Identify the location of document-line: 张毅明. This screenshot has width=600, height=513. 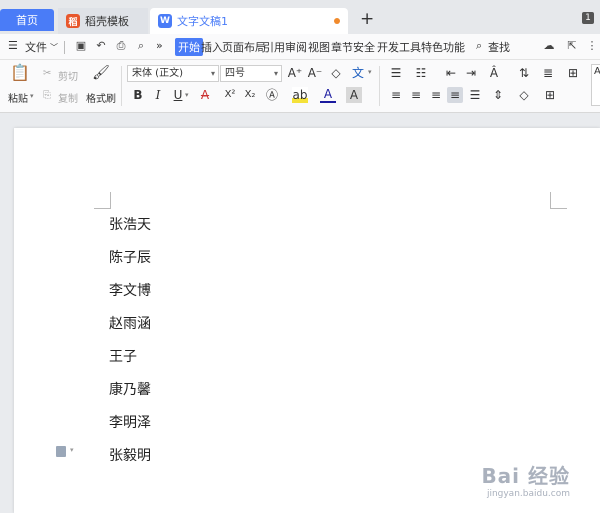
(130, 455).